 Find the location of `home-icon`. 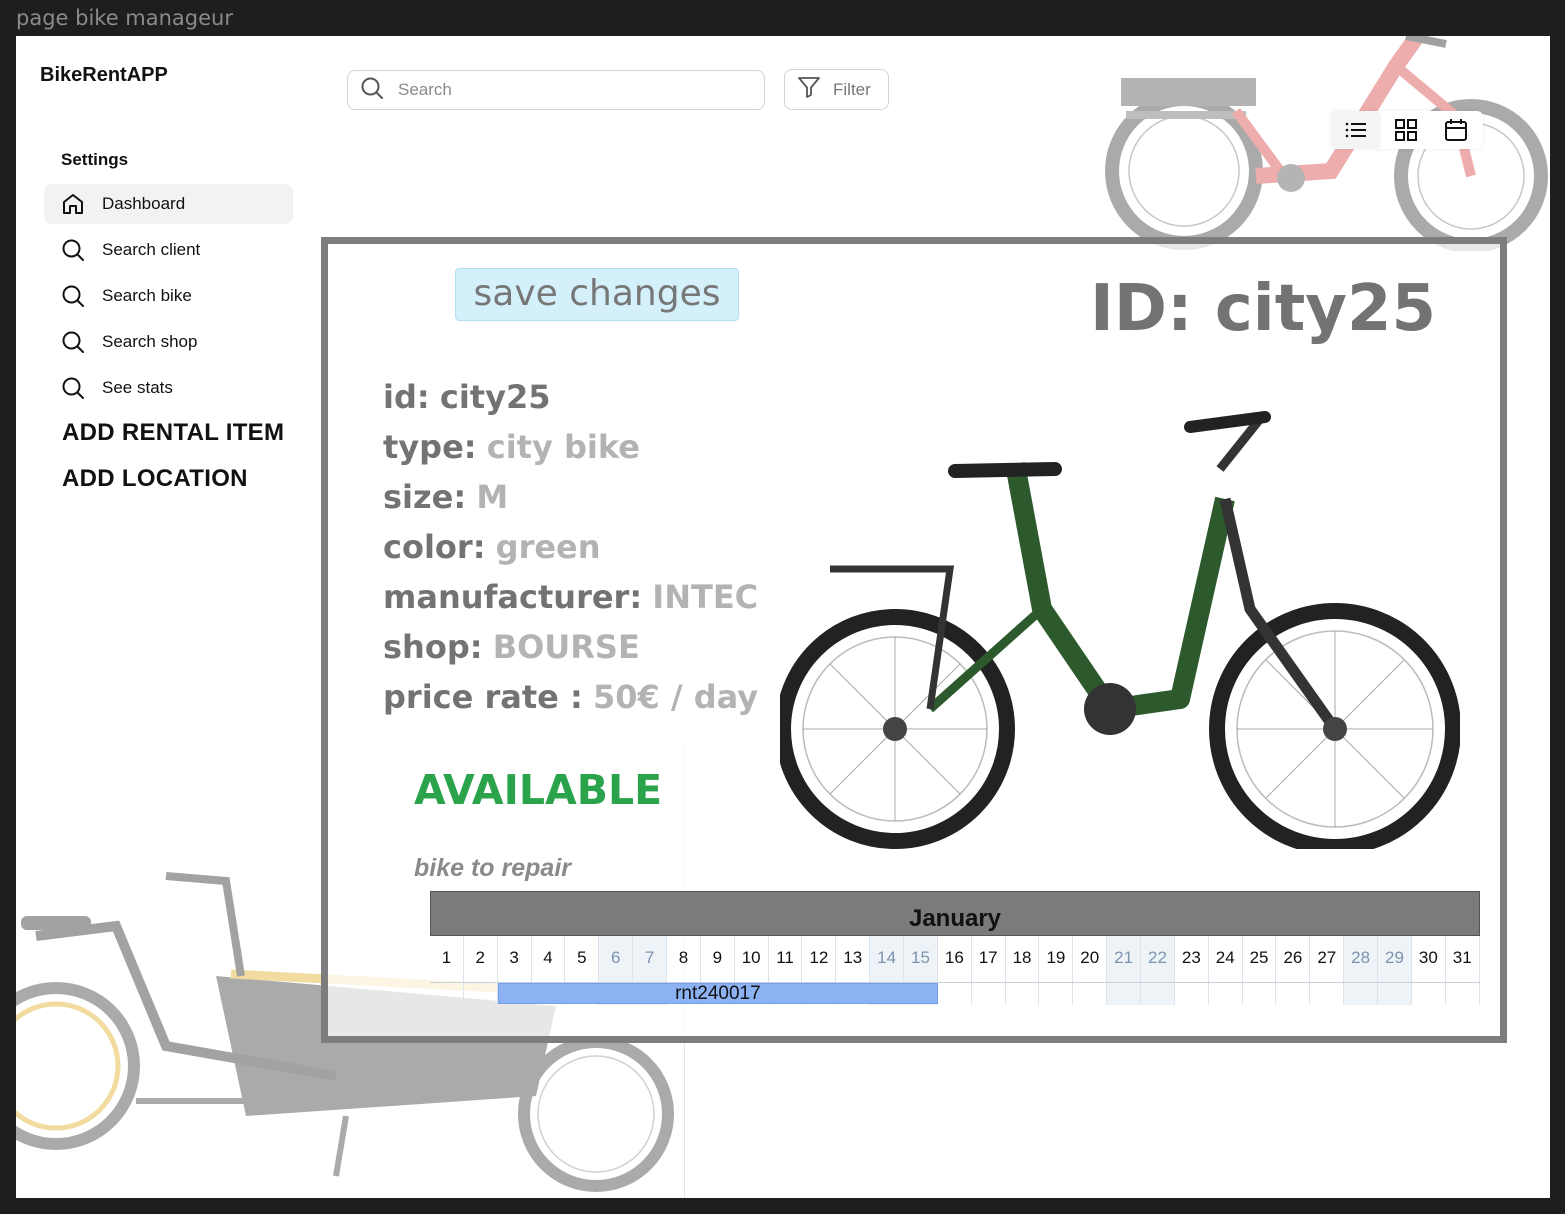

home-icon is located at coordinates (73, 204).